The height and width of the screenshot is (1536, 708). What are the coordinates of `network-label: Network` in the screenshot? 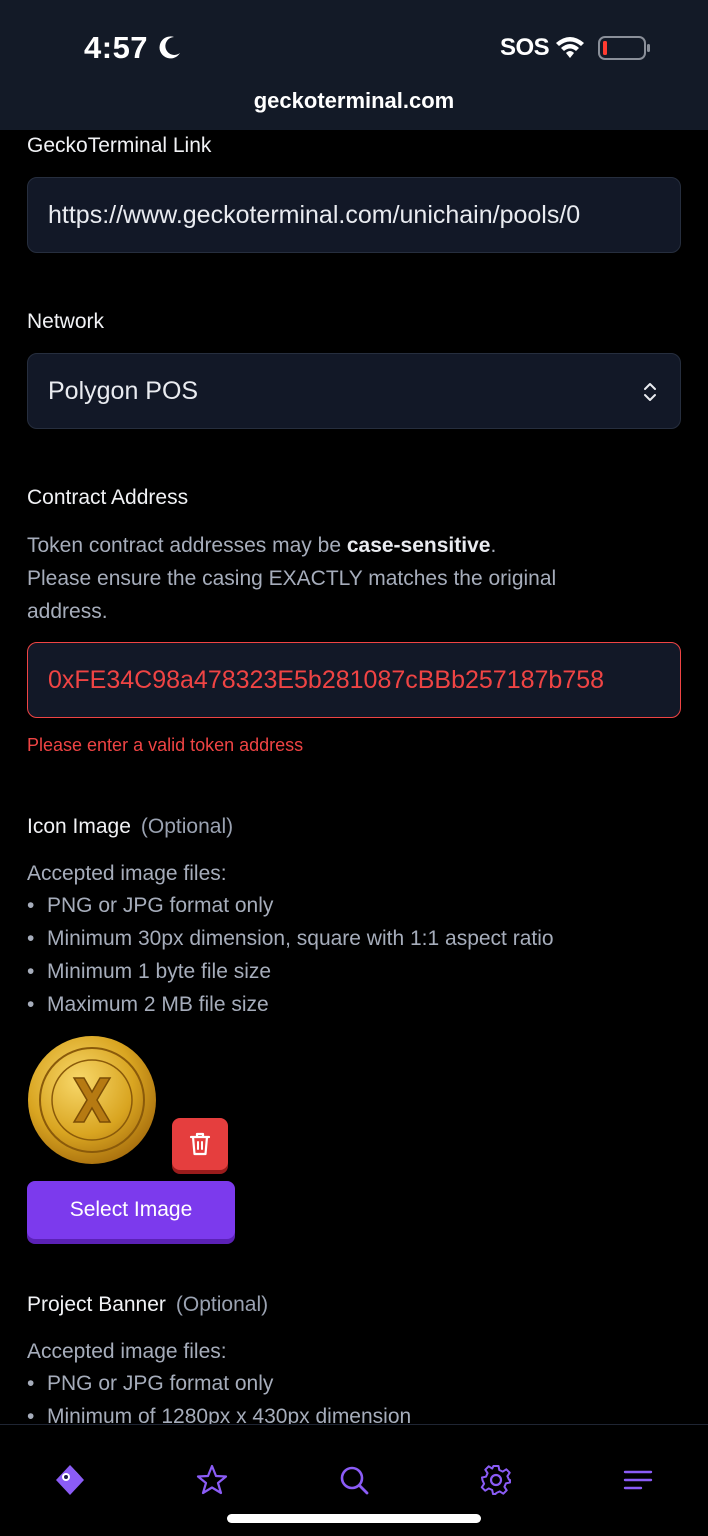 It's located at (66, 321).